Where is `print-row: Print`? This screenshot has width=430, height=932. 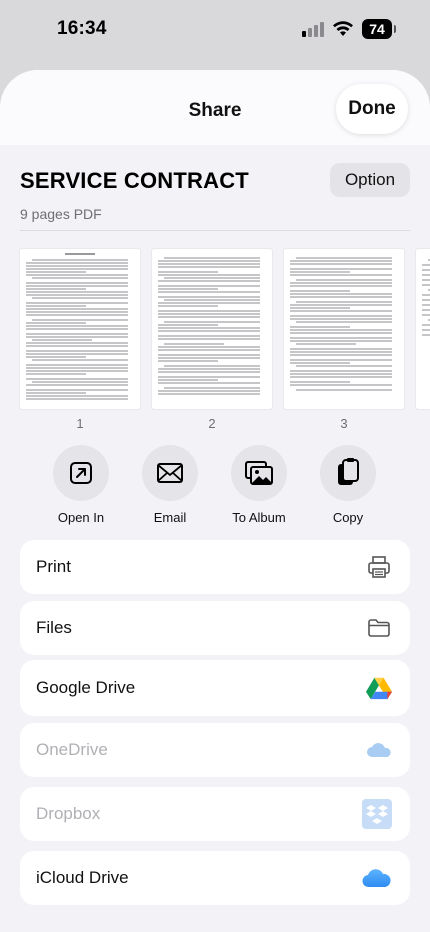
print-row: Print is located at coordinates (215, 567).